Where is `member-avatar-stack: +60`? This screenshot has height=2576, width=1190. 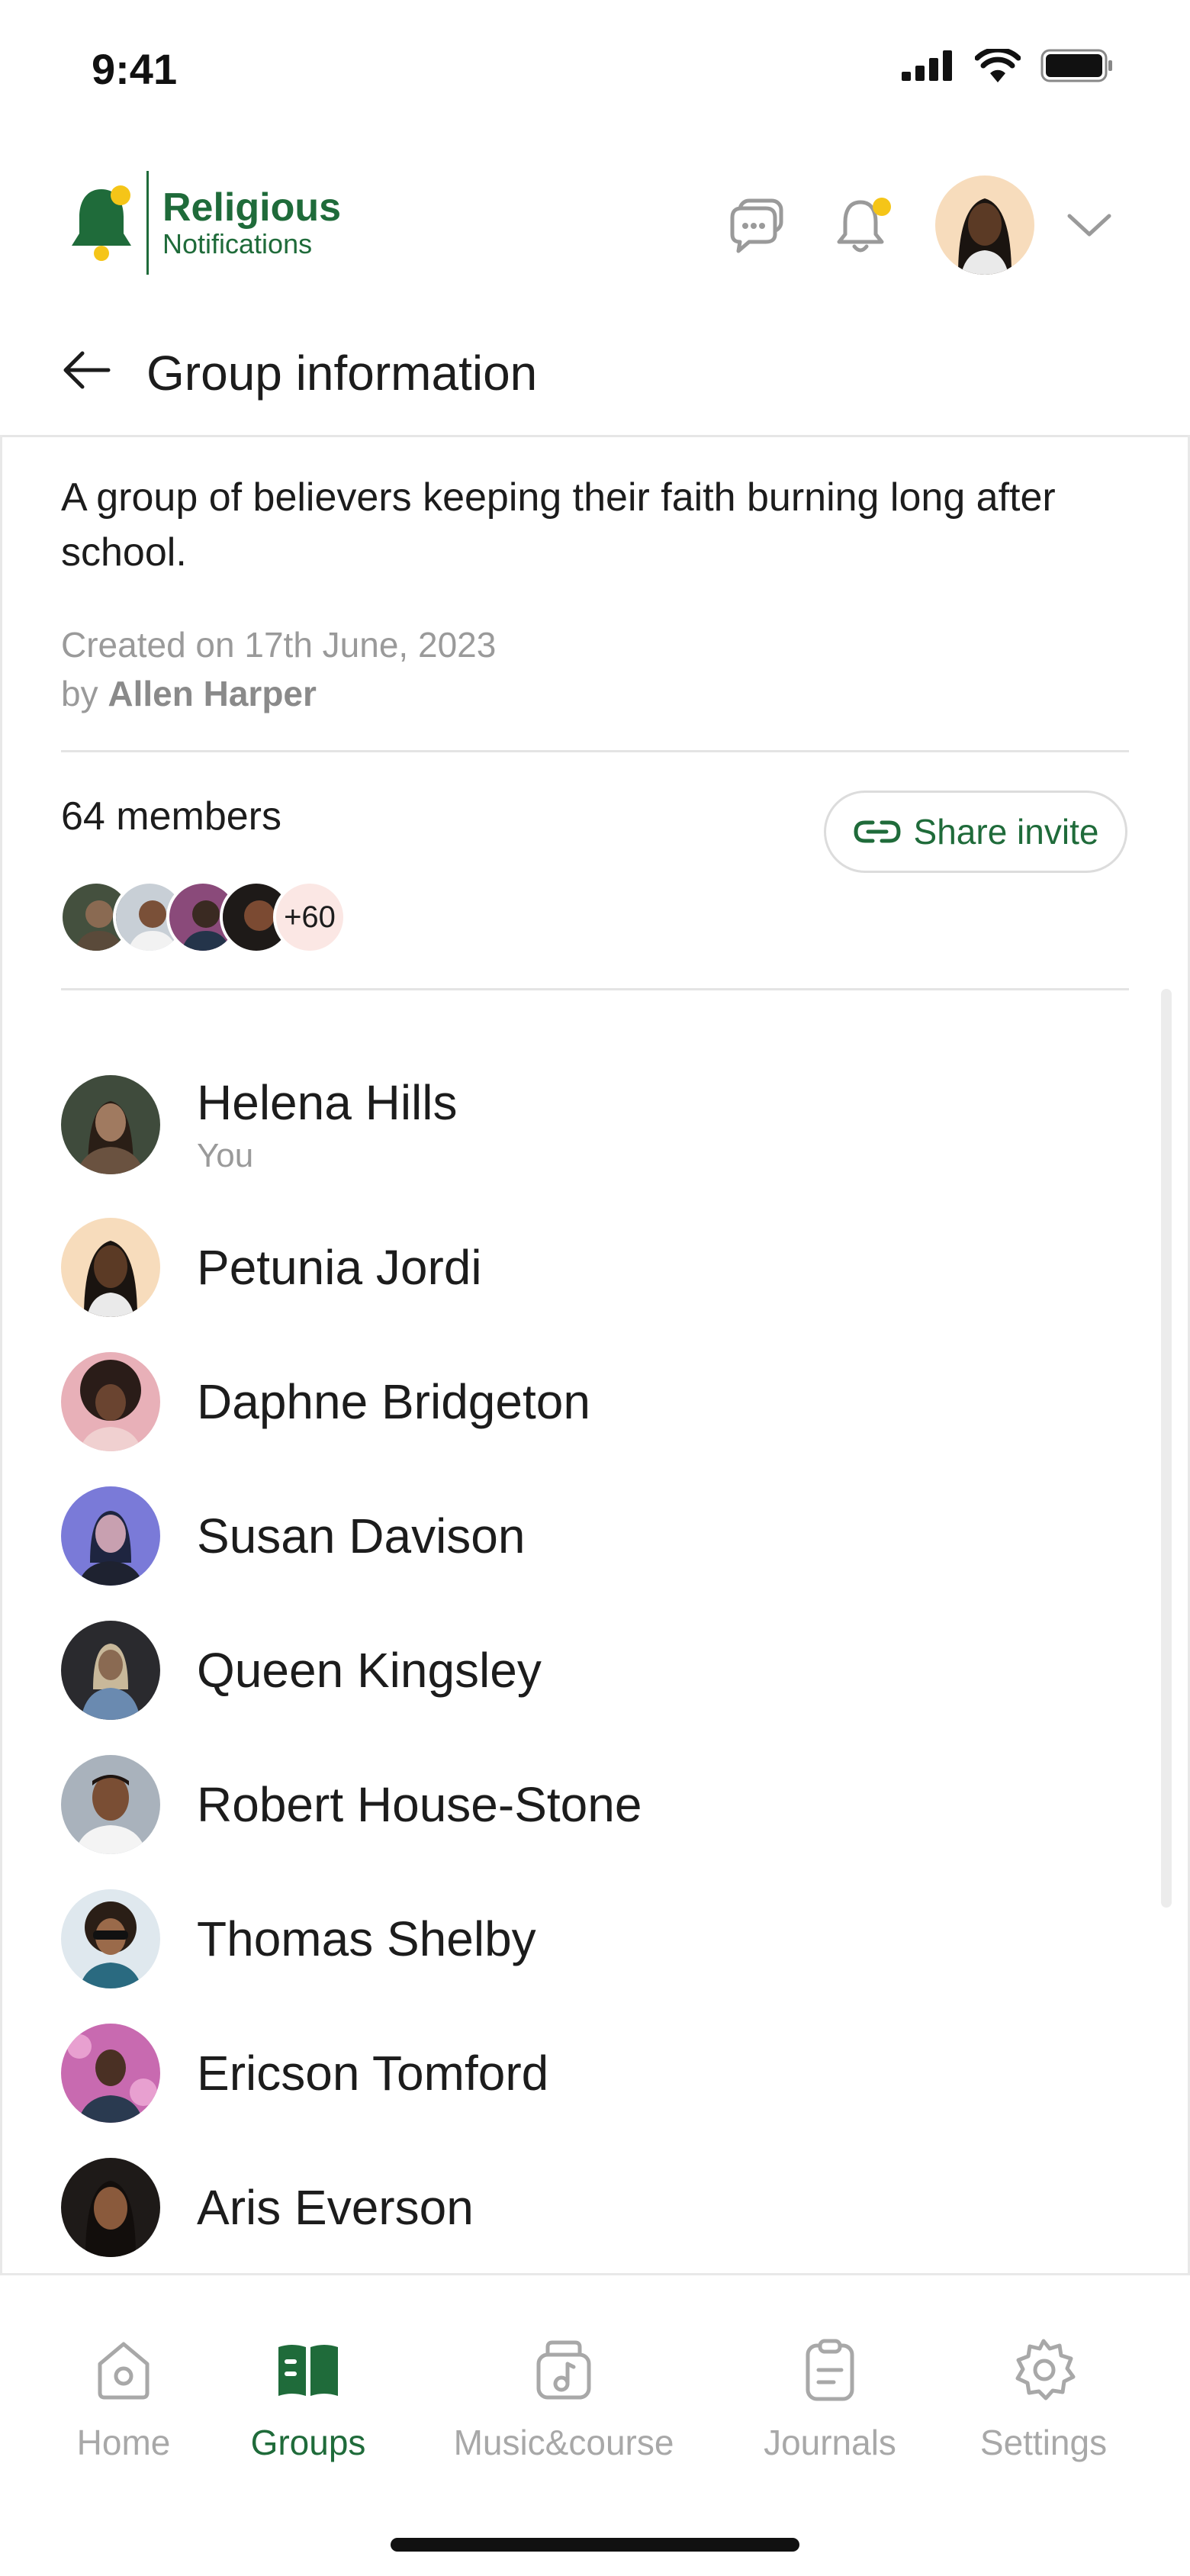 member-avatar-stack: +60 is located at coordinates (203, 917).